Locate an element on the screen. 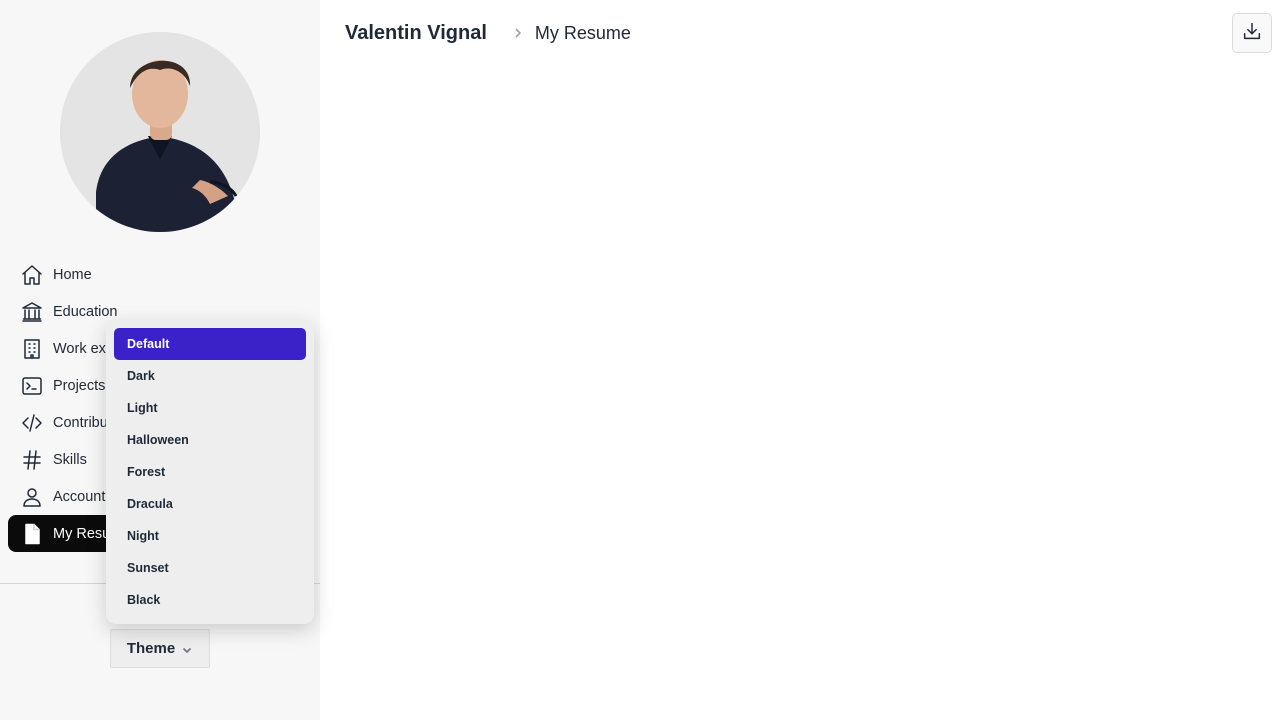 This screenshot has width=1280, height=720. download-button is located at coordinates (1252, 33).